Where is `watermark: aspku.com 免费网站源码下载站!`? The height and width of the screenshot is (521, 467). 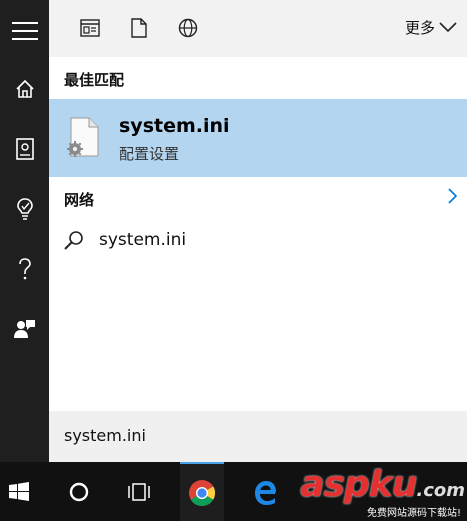
watermark: aspku.com 免费网站源码下载站! is located at coordinates (382, 491).